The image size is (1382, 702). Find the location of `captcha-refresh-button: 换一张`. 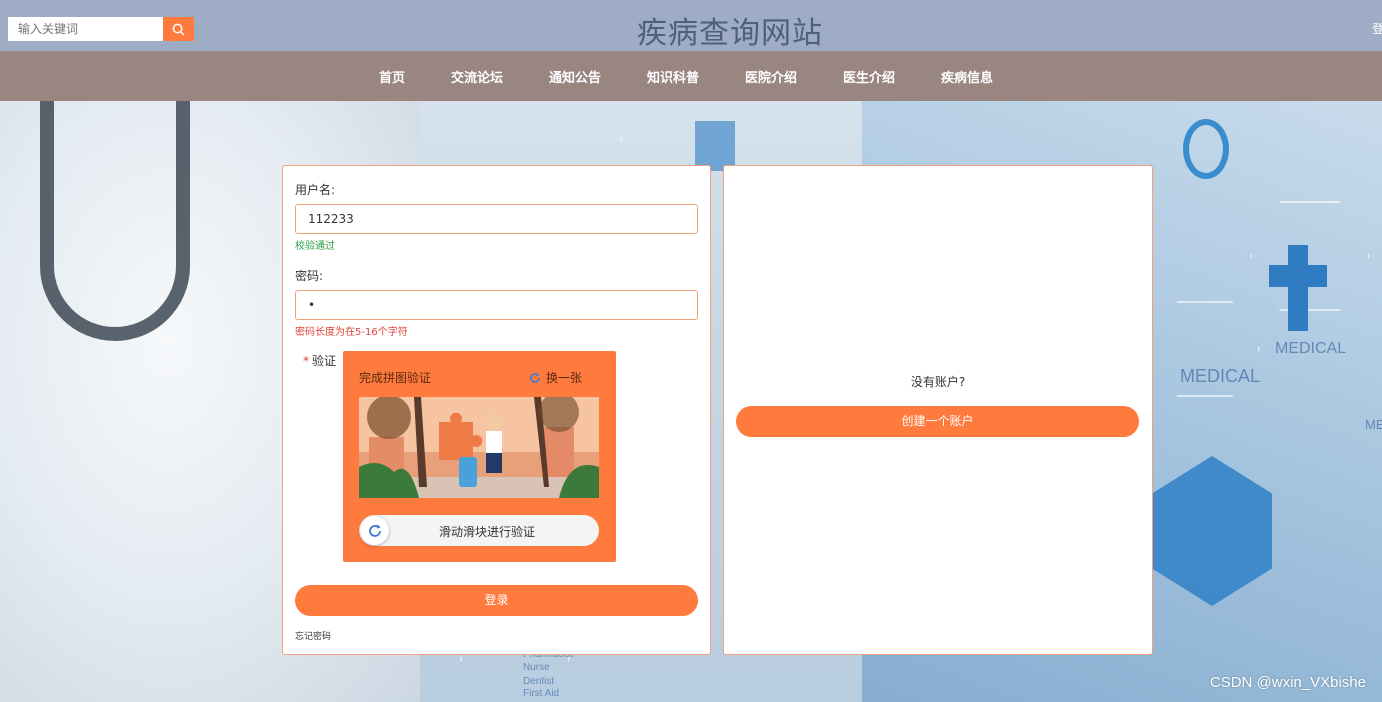

captcha-refresh-button: 换一张 is located at coordinates (555, 377).